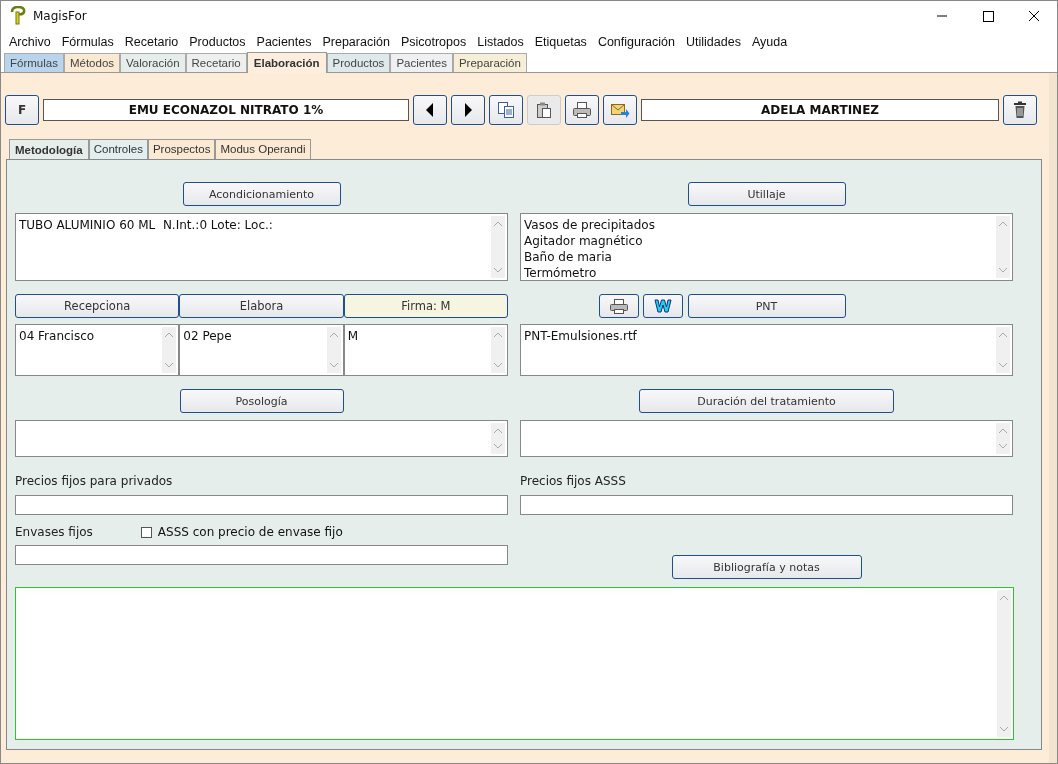 This screenshot has height=764, width=1058. Describe the element at coordinates (766, 505) in the screenshot. I see `asss-price-field` at that location.